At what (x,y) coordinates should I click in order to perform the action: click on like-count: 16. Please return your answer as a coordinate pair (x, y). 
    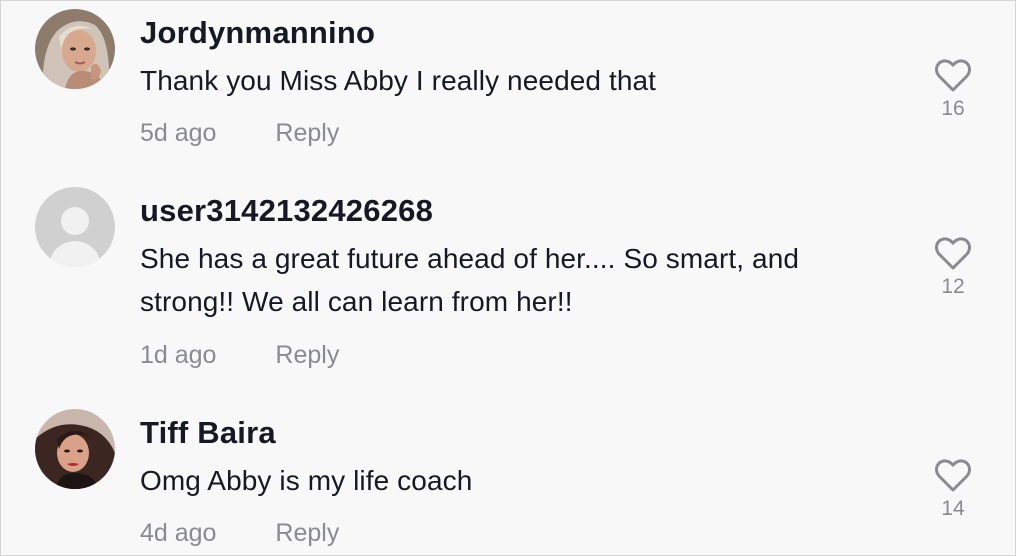
    Looking at the image, I should click on (953, 108).